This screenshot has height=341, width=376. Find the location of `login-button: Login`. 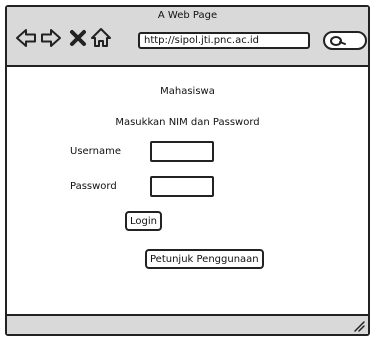

login-button: Login is located at coordinates (143, 221).